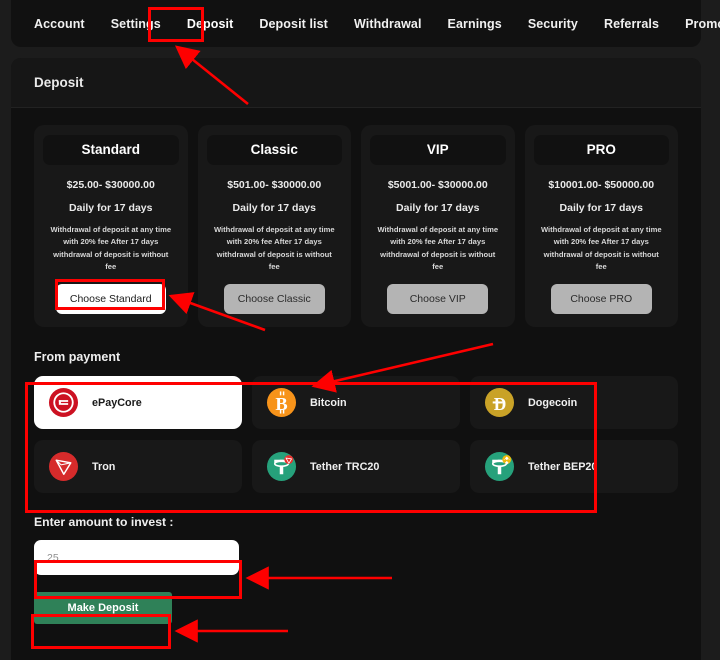 This screenshot has height=660, width=720. What do you see at coordinates (437, 185) in the screenshot?
I see `plan-range: $5001.00- $30000.00` at bounding box center [437, 185].